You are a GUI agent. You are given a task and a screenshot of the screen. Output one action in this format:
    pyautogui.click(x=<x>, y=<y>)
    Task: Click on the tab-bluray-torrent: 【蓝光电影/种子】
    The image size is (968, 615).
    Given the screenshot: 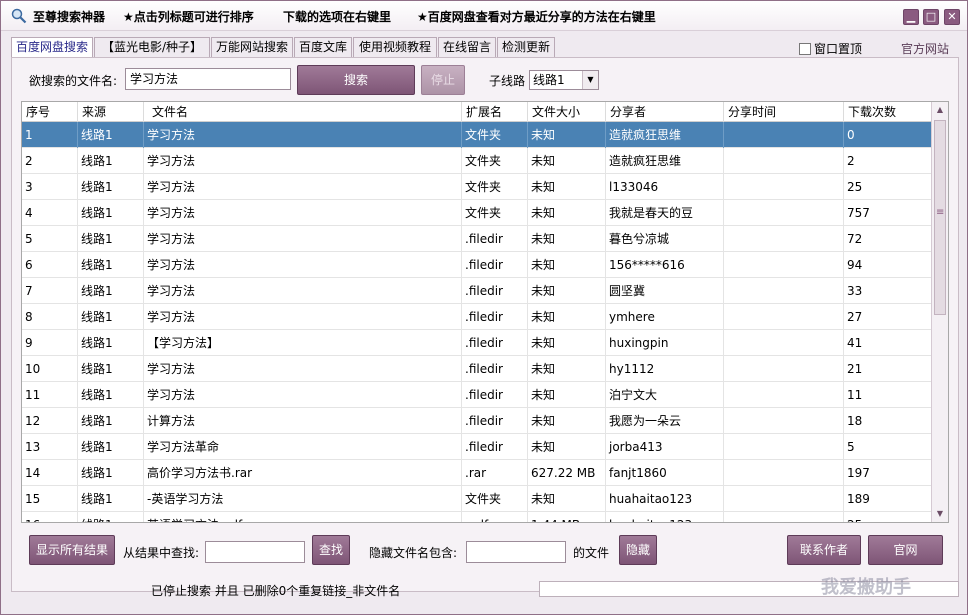 What is the action you would take?
    pyautogui.click(x=152, y=47)
    